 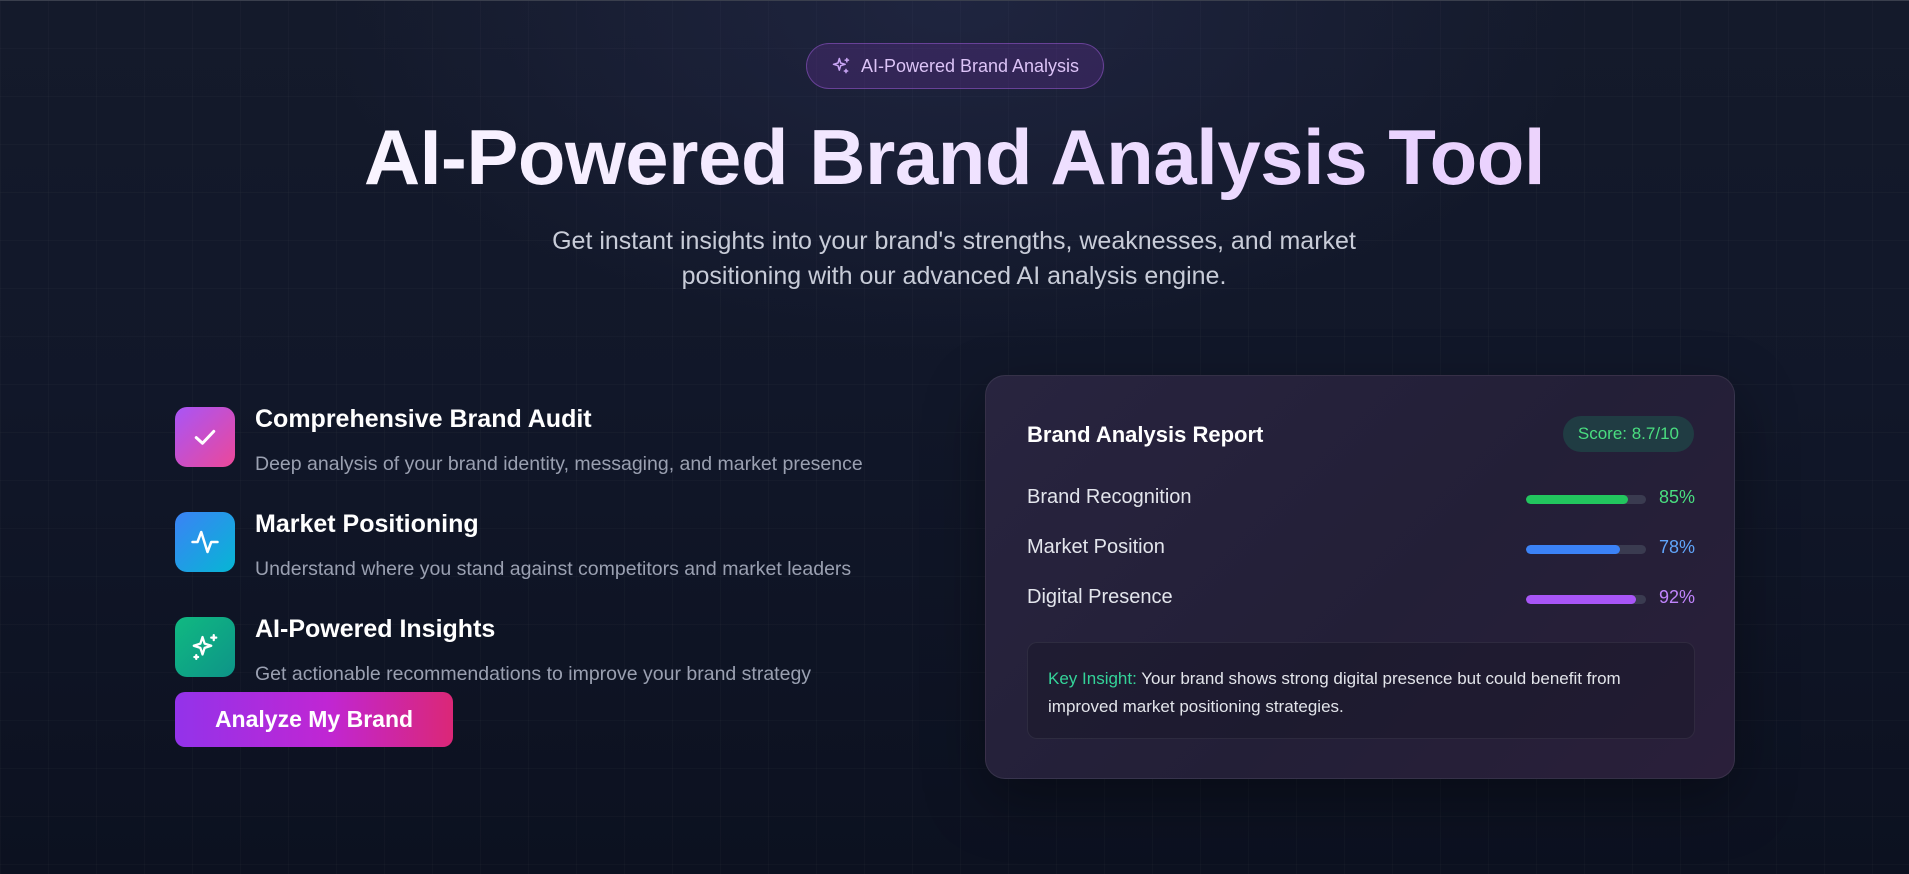 What do you see at coordinates (1676, 497) in the screenshot?
I see `metric-percent: 85%` at bounding box center [1676, 497].